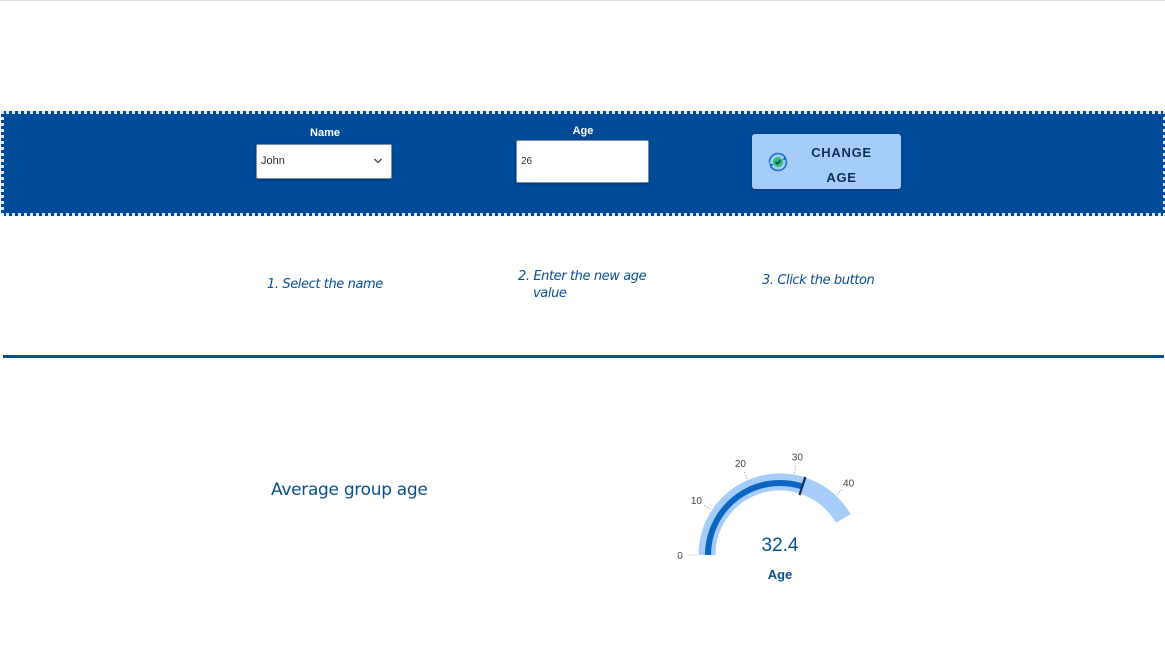 The width and height of the screenshot is (1165, 654). What do you see at coordinates (849, 483) in the screenshot?
I see `gauge-tick-label: 40` at bounding box center [849, 483].